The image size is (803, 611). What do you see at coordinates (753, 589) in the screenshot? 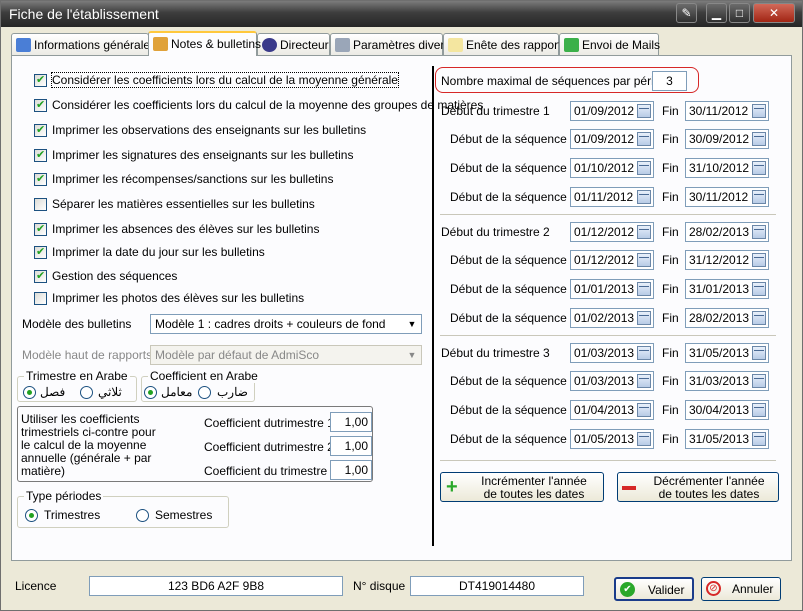
I see `button-label: Annuler` at bounding box center [753, 589].